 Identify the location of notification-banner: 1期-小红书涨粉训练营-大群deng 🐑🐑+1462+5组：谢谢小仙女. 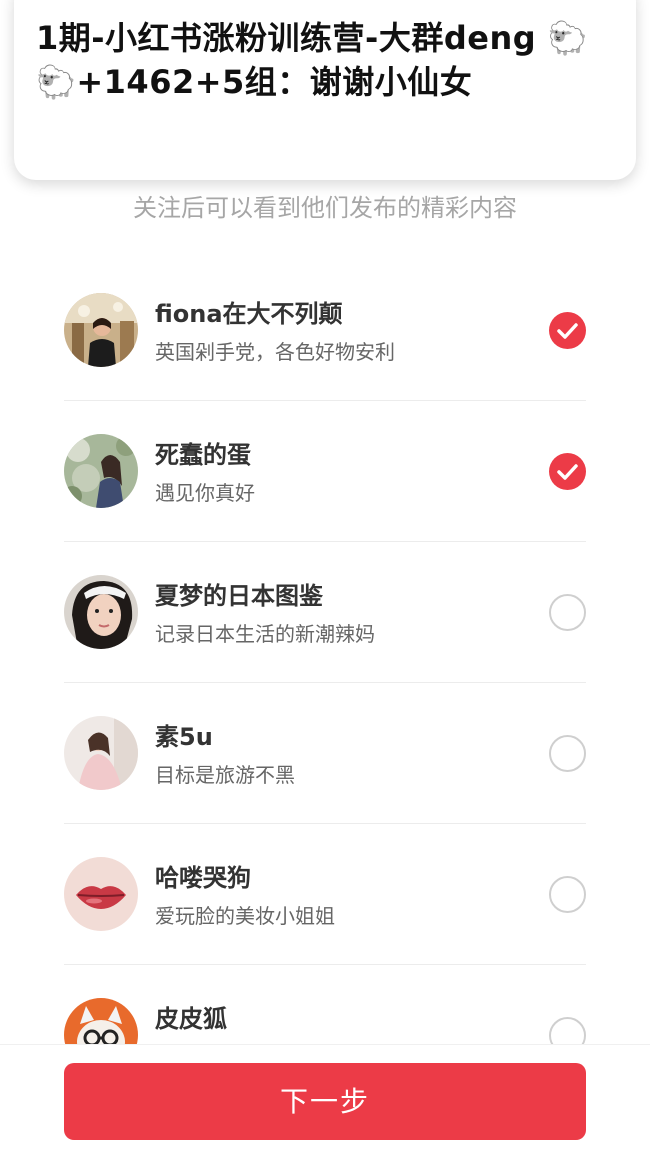
(325, 90).